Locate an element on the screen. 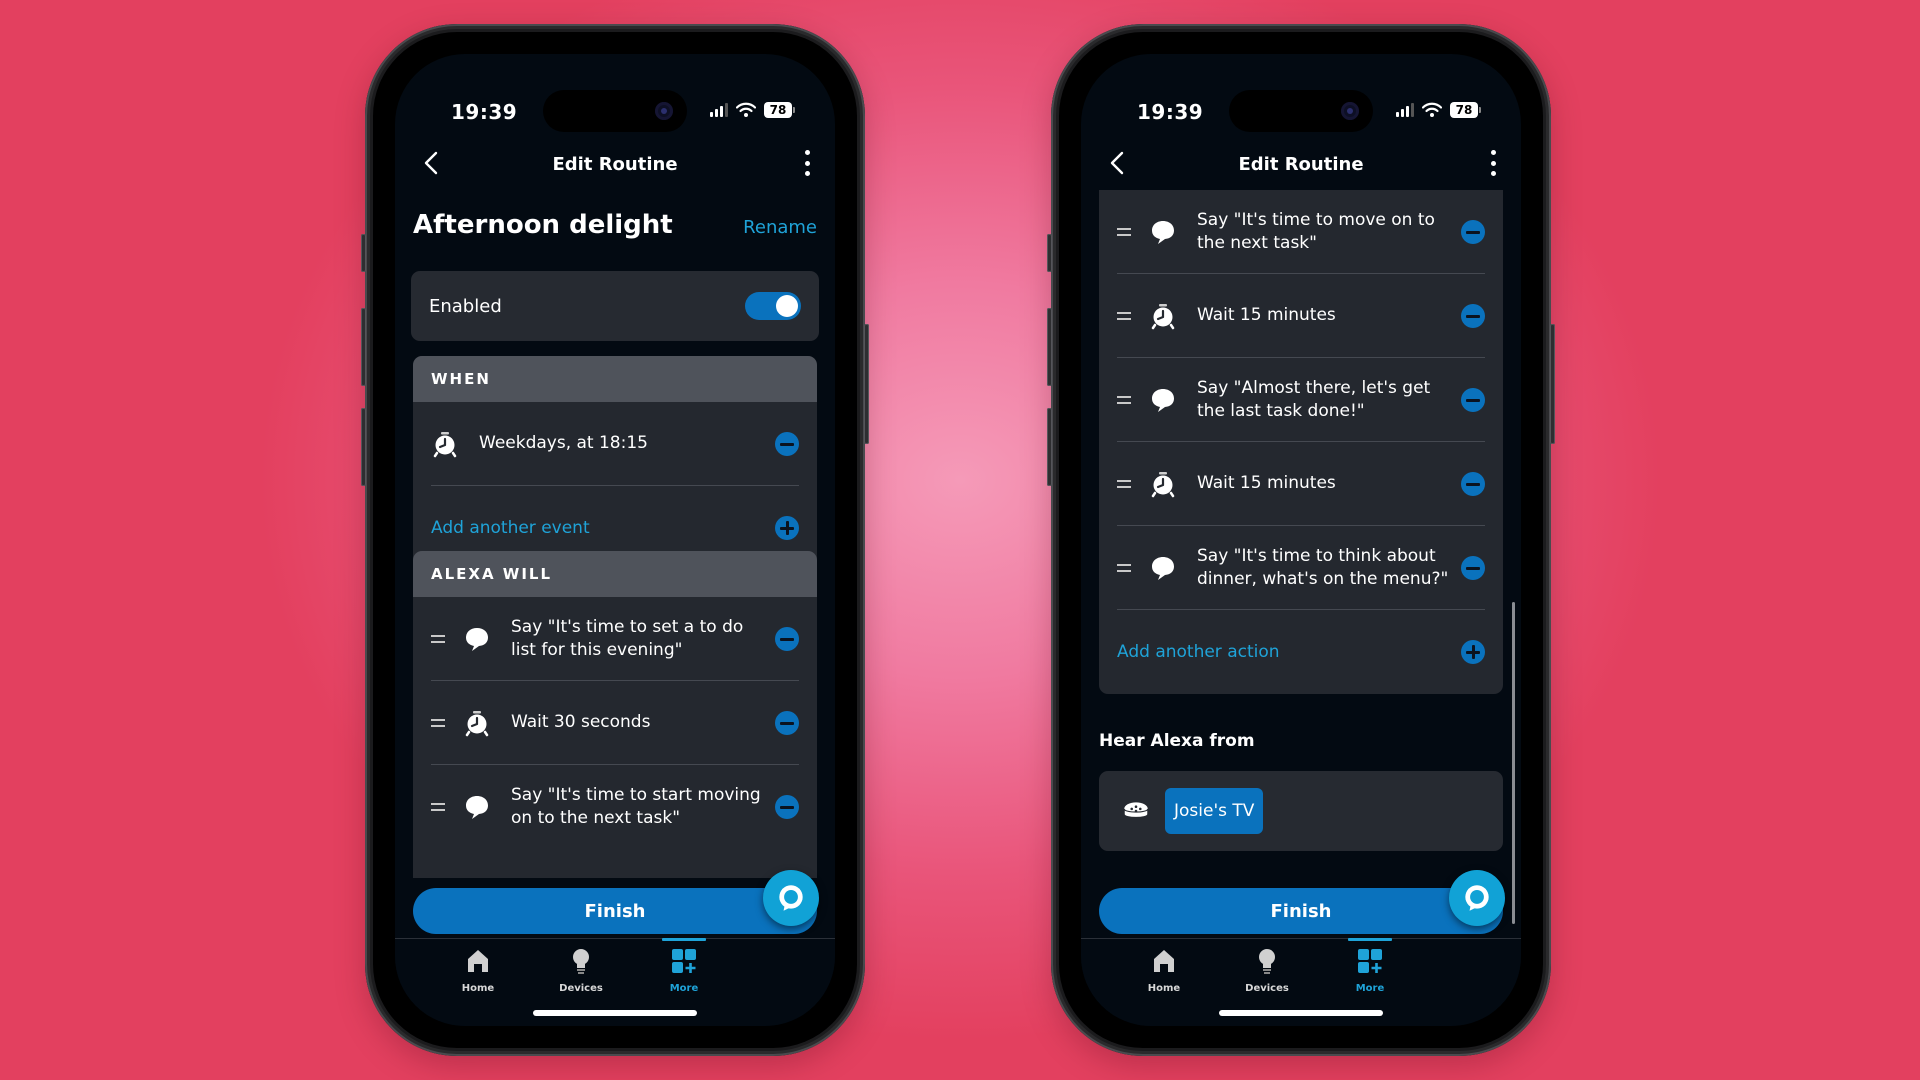 This screenshot has width=1920, height=1080. add-action-row: Add another action is located at coordinates (1301, 652).